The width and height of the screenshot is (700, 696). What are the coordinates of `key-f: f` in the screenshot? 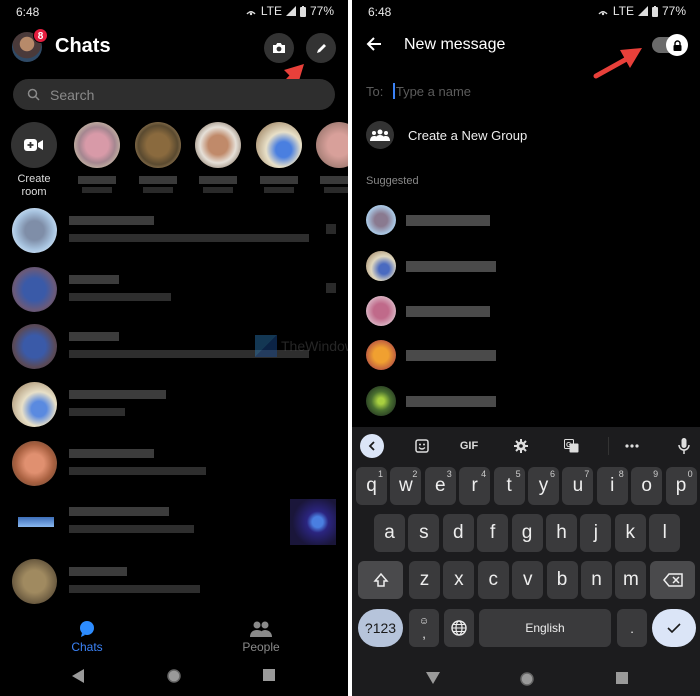 It's located at (493, 533).